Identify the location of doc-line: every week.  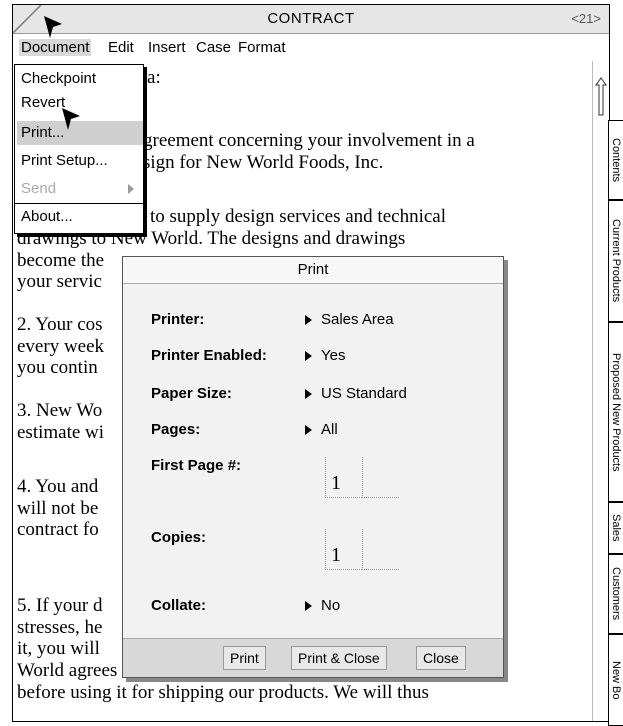
(61, 346).